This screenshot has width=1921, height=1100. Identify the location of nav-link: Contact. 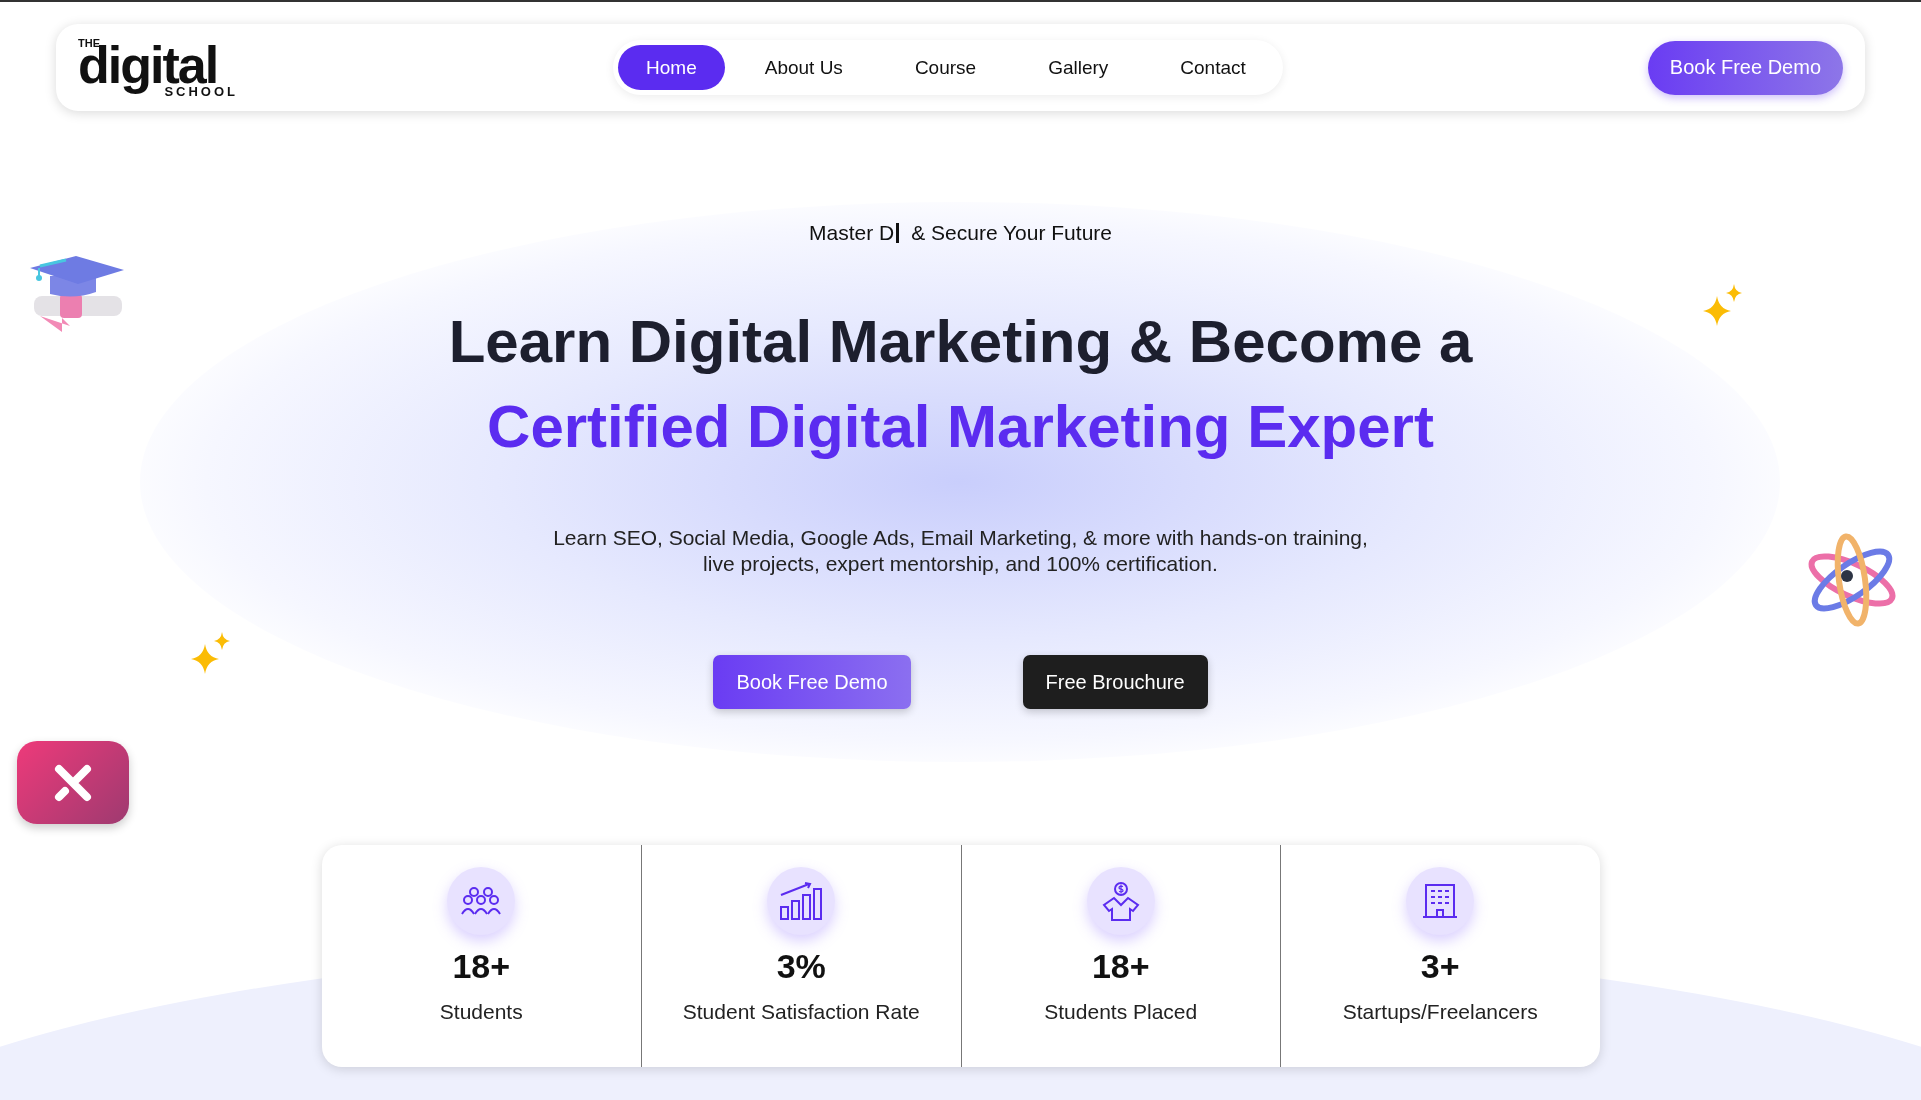
(1213, 67).